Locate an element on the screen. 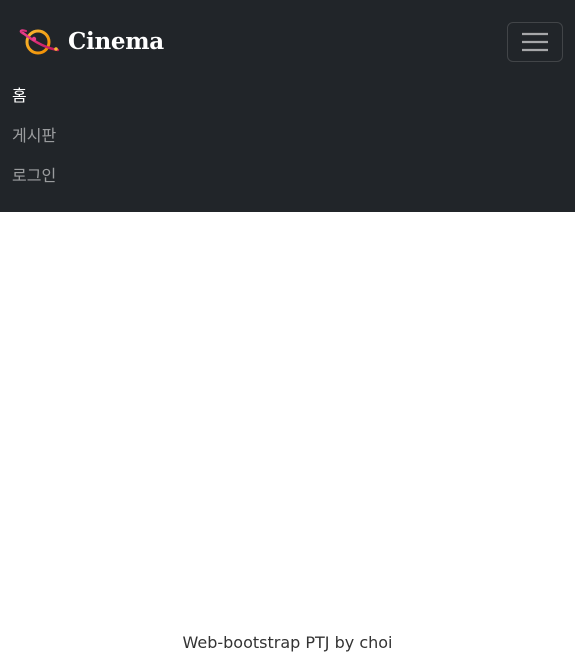 This screenshot has width=575, height=655. brand-name: Cinema is located at coordinates (116, 41).